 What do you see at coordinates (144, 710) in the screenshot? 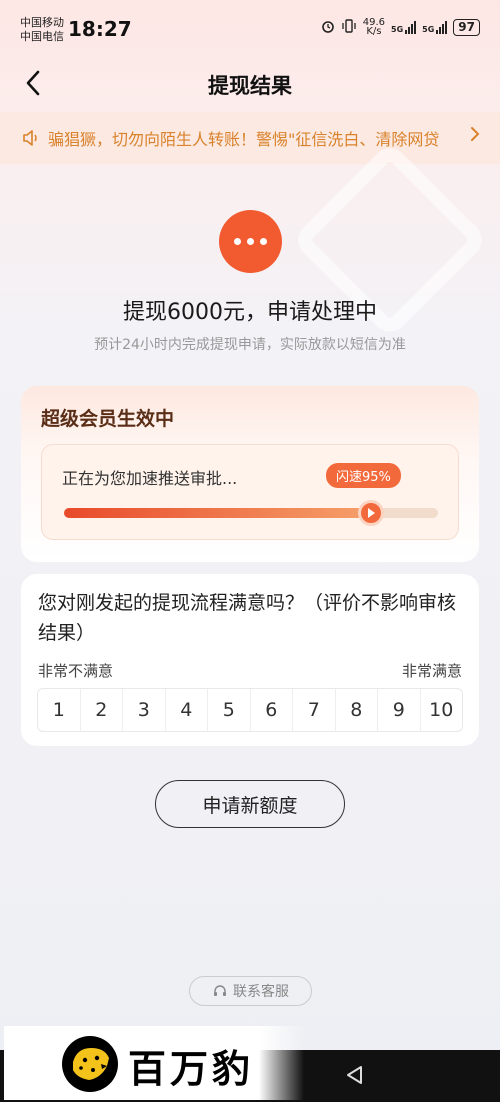
I see `rating-option: 3` at bounding box center [144, 710].